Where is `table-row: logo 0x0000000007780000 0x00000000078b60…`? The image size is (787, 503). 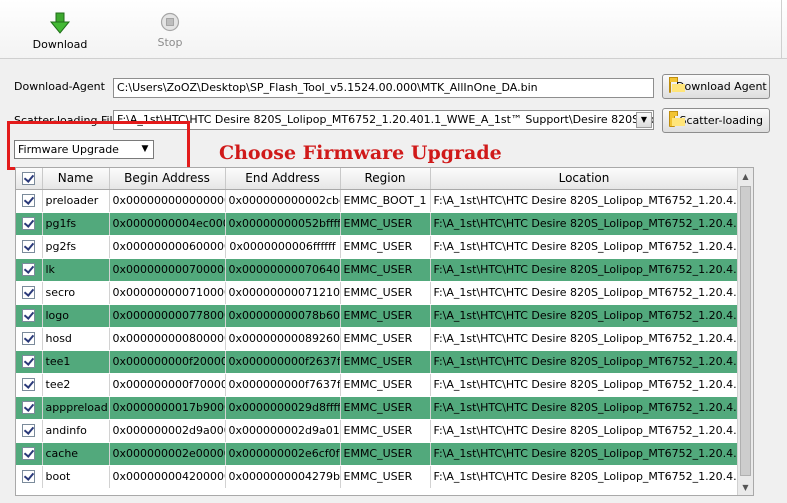
table-row: logo 0x0000000007780000 0x00000000078b60… is located at coordinates (377, 316).